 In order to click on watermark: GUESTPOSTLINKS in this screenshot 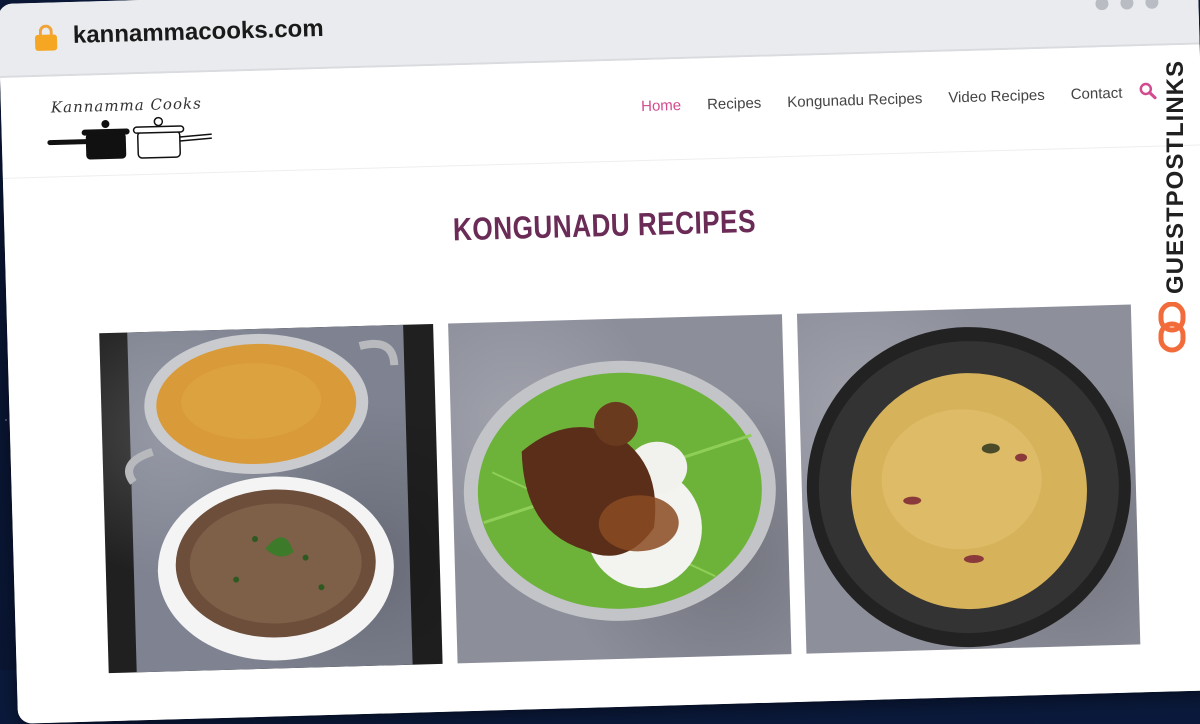, I will do `click(1174, 208)`.